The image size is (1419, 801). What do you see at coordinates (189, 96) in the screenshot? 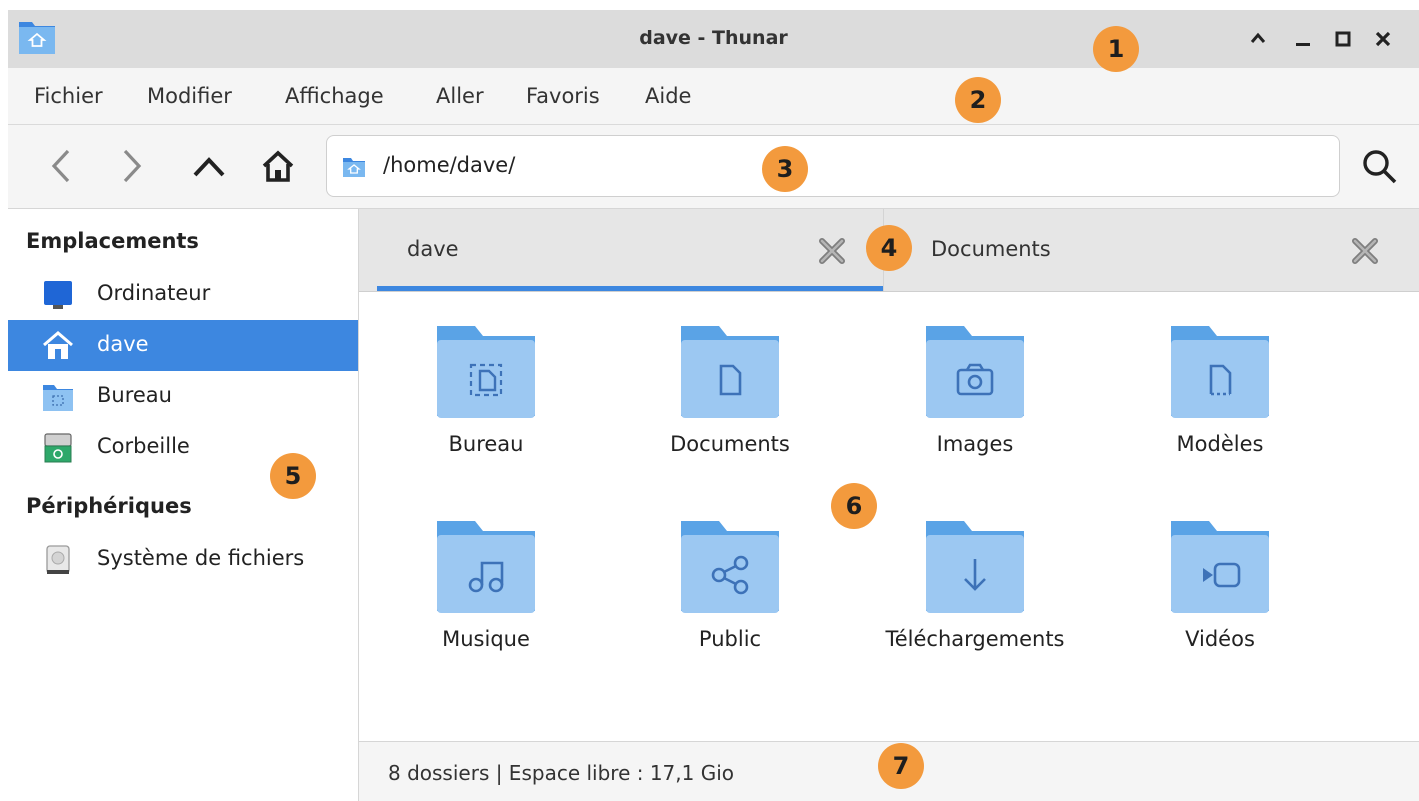
I see `menu-modifier: Modifier` at bounding box center [189, 96].